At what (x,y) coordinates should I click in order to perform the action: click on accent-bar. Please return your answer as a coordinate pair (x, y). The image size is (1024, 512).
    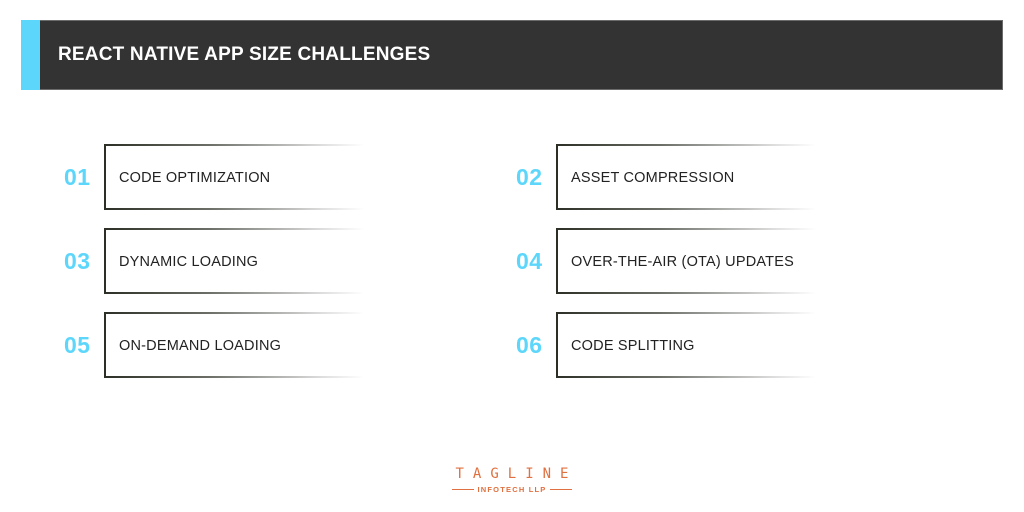
    Looking at the image, I should click on (30, 55).